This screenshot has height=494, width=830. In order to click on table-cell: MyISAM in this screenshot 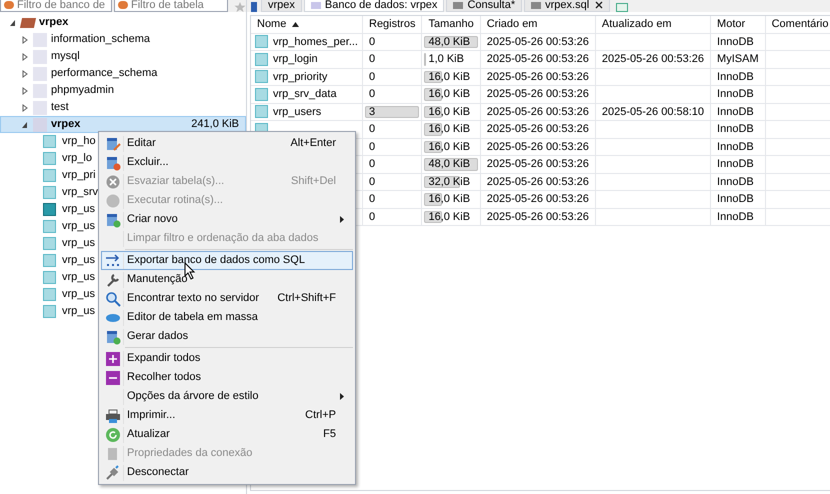, I will do `click(738, 59)`.